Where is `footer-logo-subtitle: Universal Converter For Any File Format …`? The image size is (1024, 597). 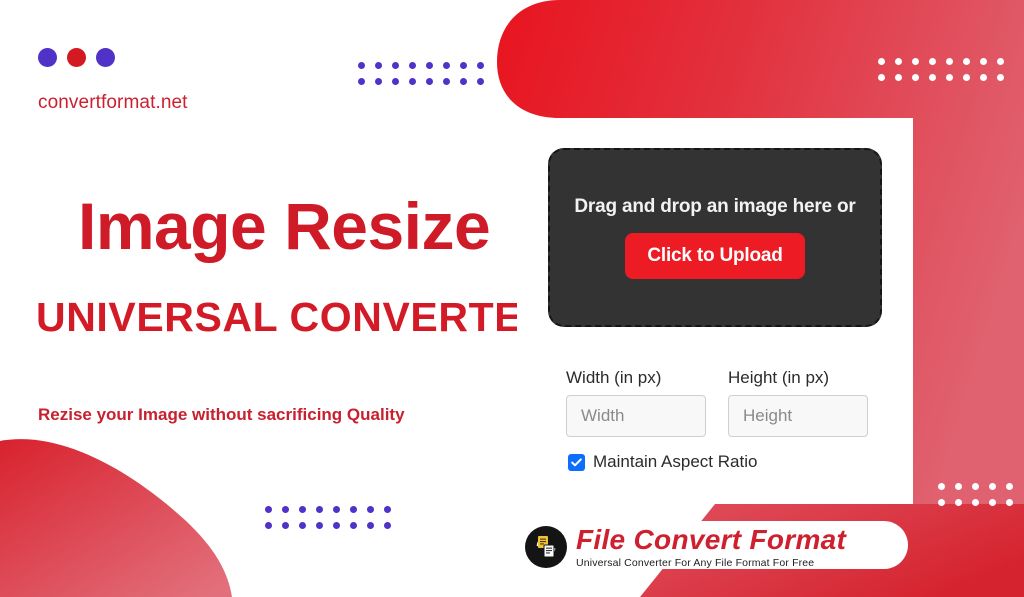
footer-logo-subtitle: Universal Converter For Any File Format … is located at coordinates (695, 562).